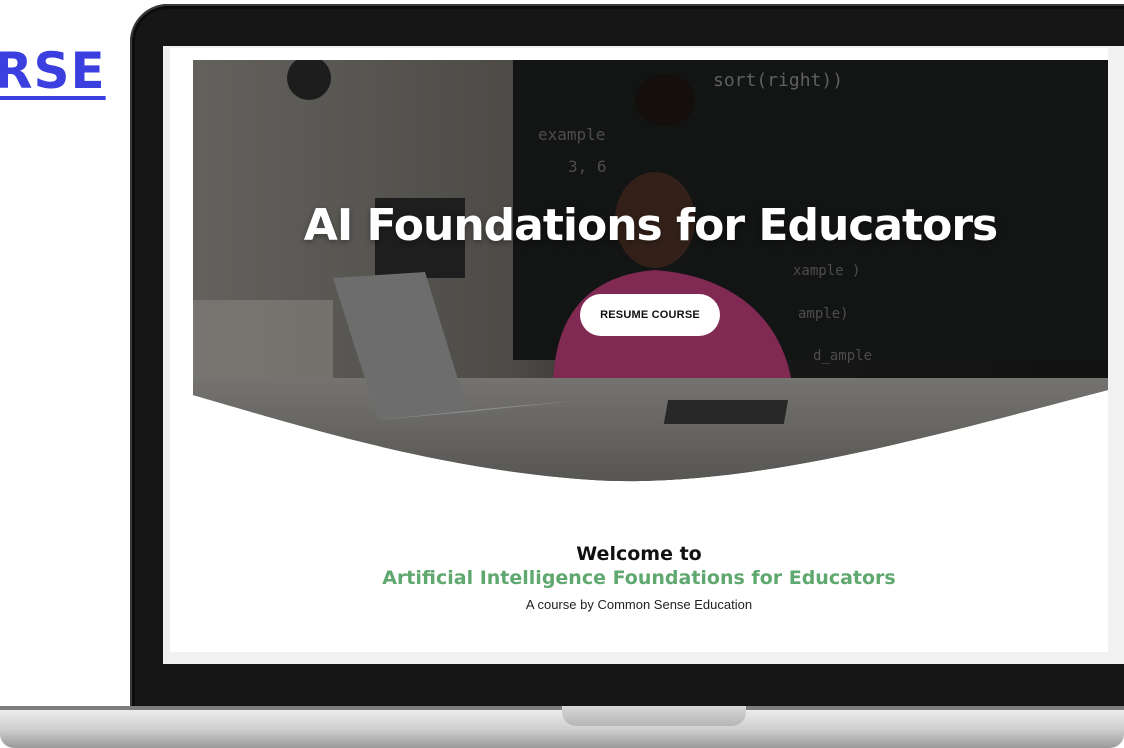 Image resolution: width=1124 pixels, height=748 pixels. What do you see at coordinates (639, 554) in the screenshot?
I see `welcome-heading: Welcome to` at bounding box center [639, 554].